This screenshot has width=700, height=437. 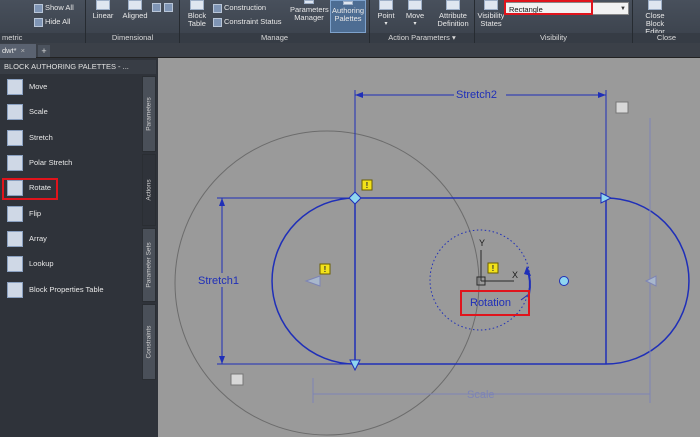 What do you see at coordinates (309, 2) in the screenshot?
I see `parameters-manager-icon` at bounding box center [309, 2].